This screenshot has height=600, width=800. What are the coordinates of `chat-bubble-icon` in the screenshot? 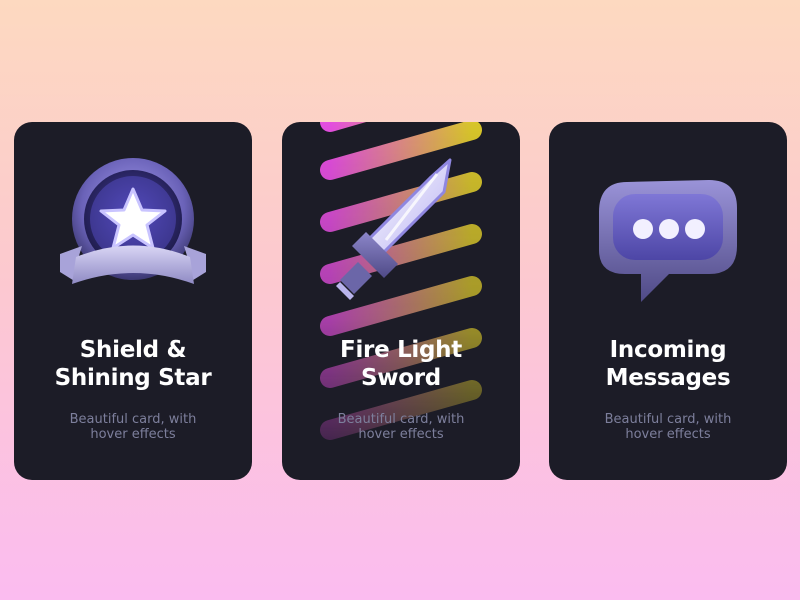 It's located at (668, 222).